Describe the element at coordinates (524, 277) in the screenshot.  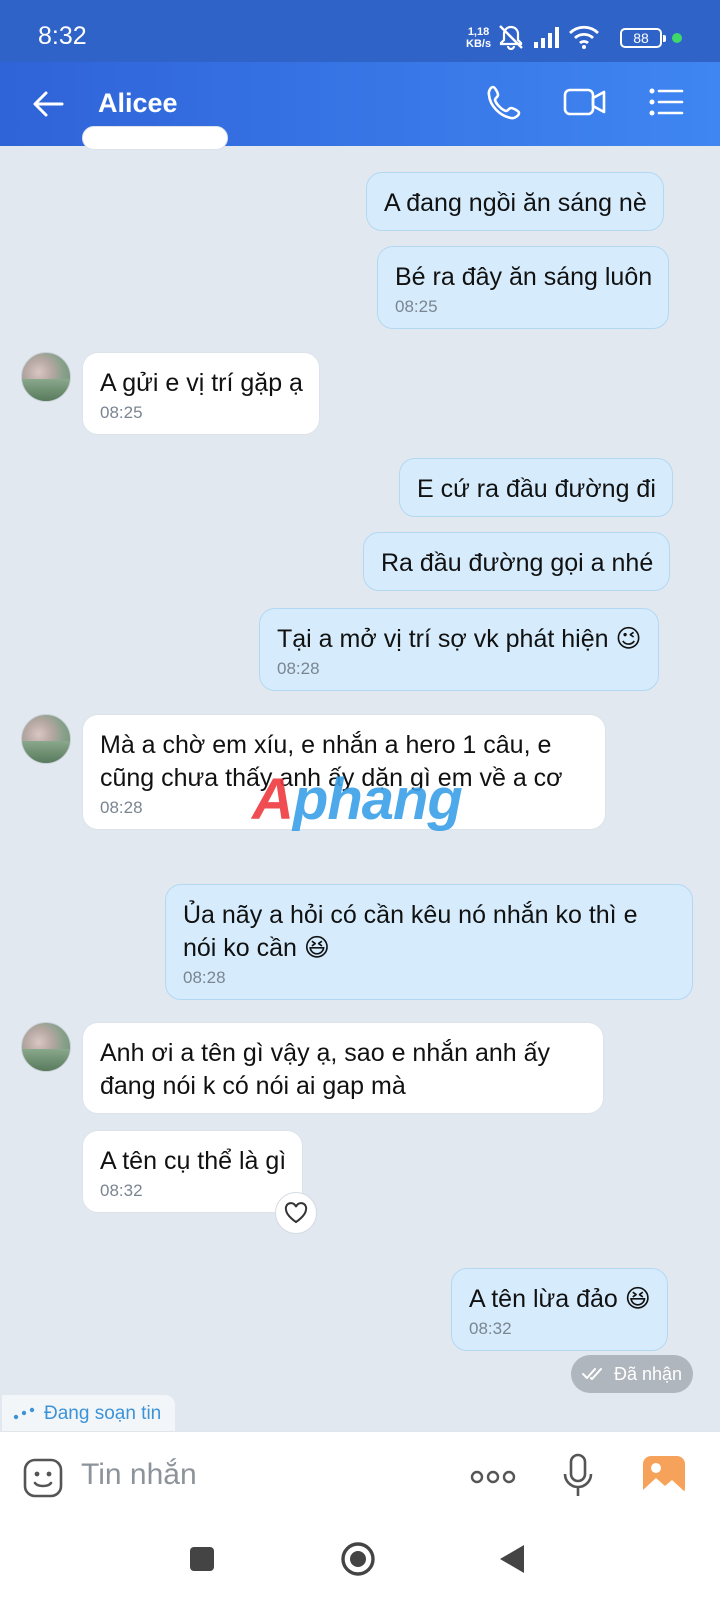
I see `message-text: Bé ra đây ăn sáng luôn` at that location.